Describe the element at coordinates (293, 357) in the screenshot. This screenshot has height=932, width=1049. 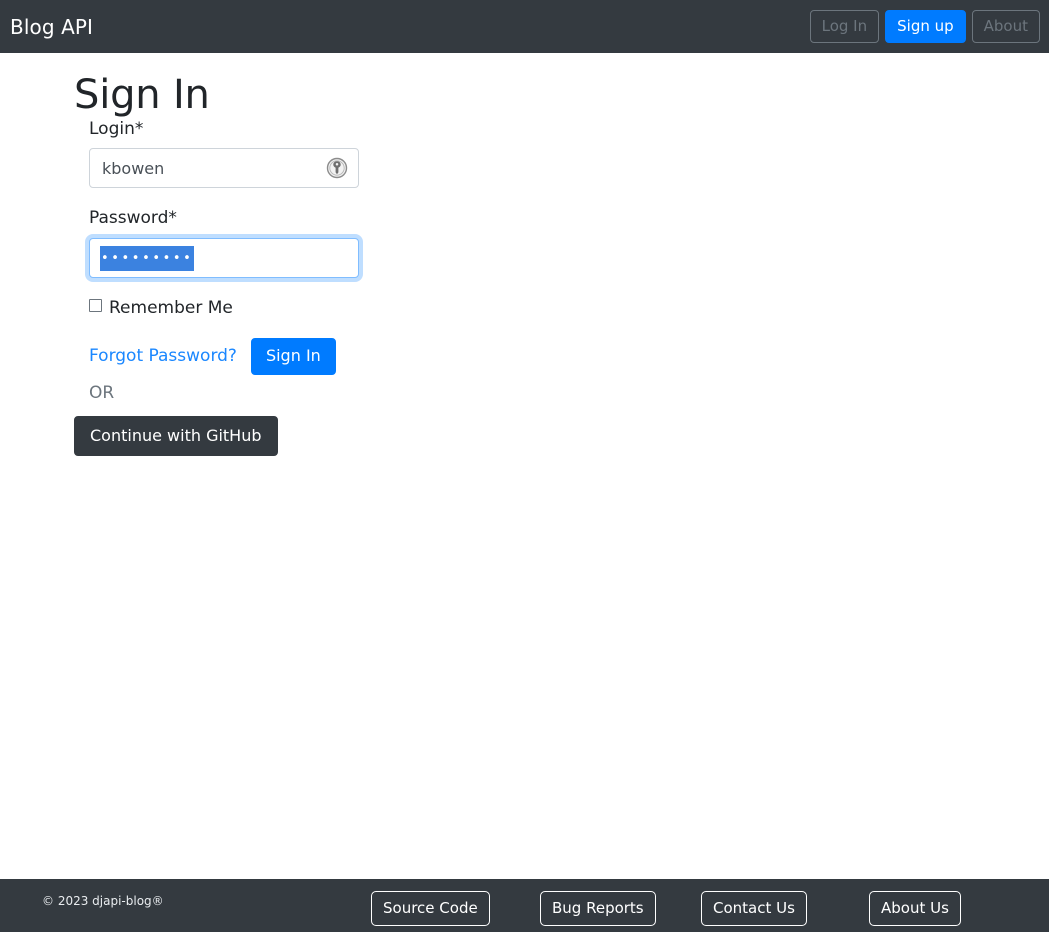
I see `sign-in-submit-button: Sign In` at that location.